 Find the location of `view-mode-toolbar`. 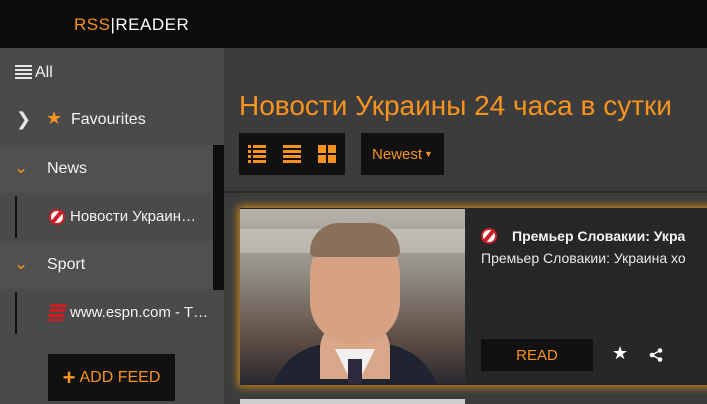

view-mode-toolbar is located at coordinates (292, 154).